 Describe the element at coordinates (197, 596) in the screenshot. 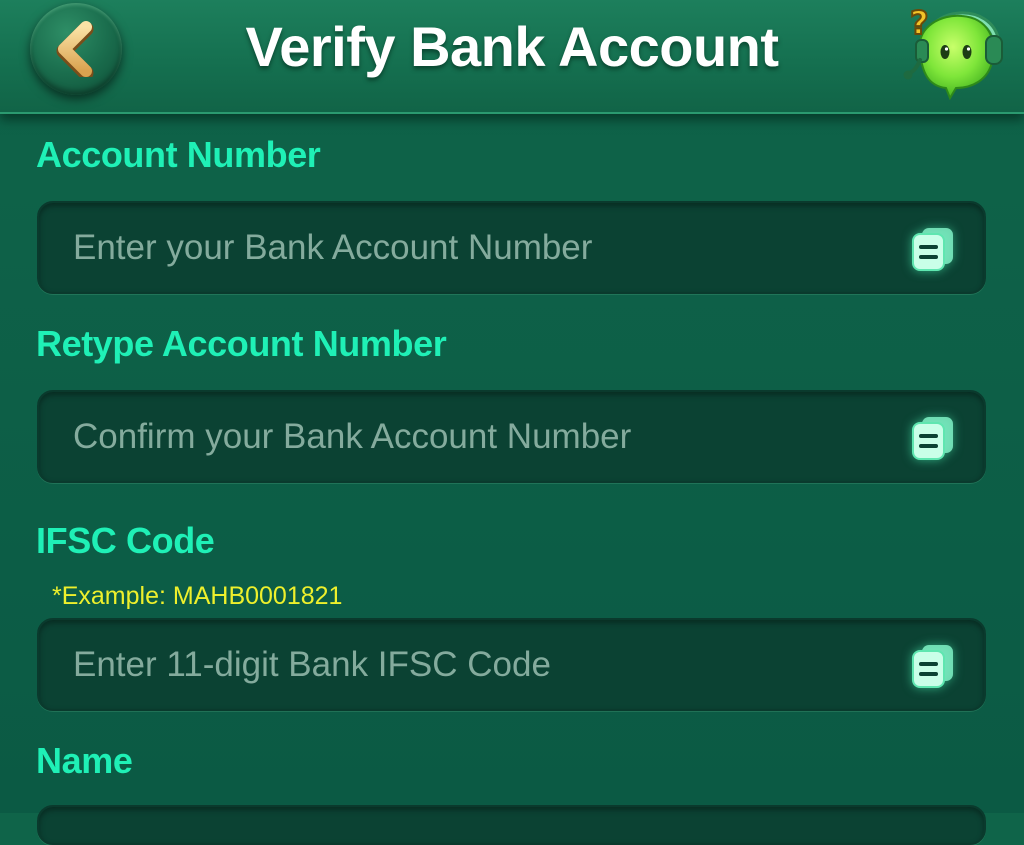

I see `ifsc-example-hint: *Example: MAHB0001821` at that location.